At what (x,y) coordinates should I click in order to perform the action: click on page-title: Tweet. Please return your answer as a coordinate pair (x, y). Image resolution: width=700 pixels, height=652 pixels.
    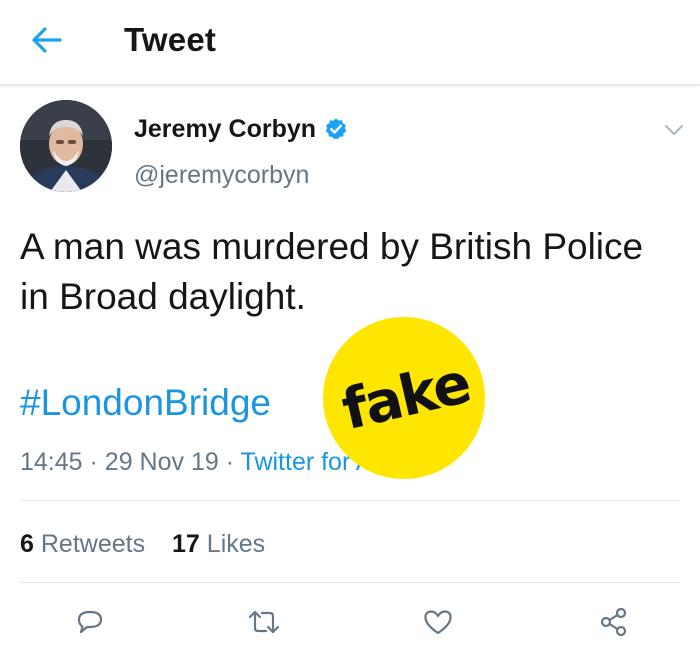
    Looking at the image, I should click on (170, 39).